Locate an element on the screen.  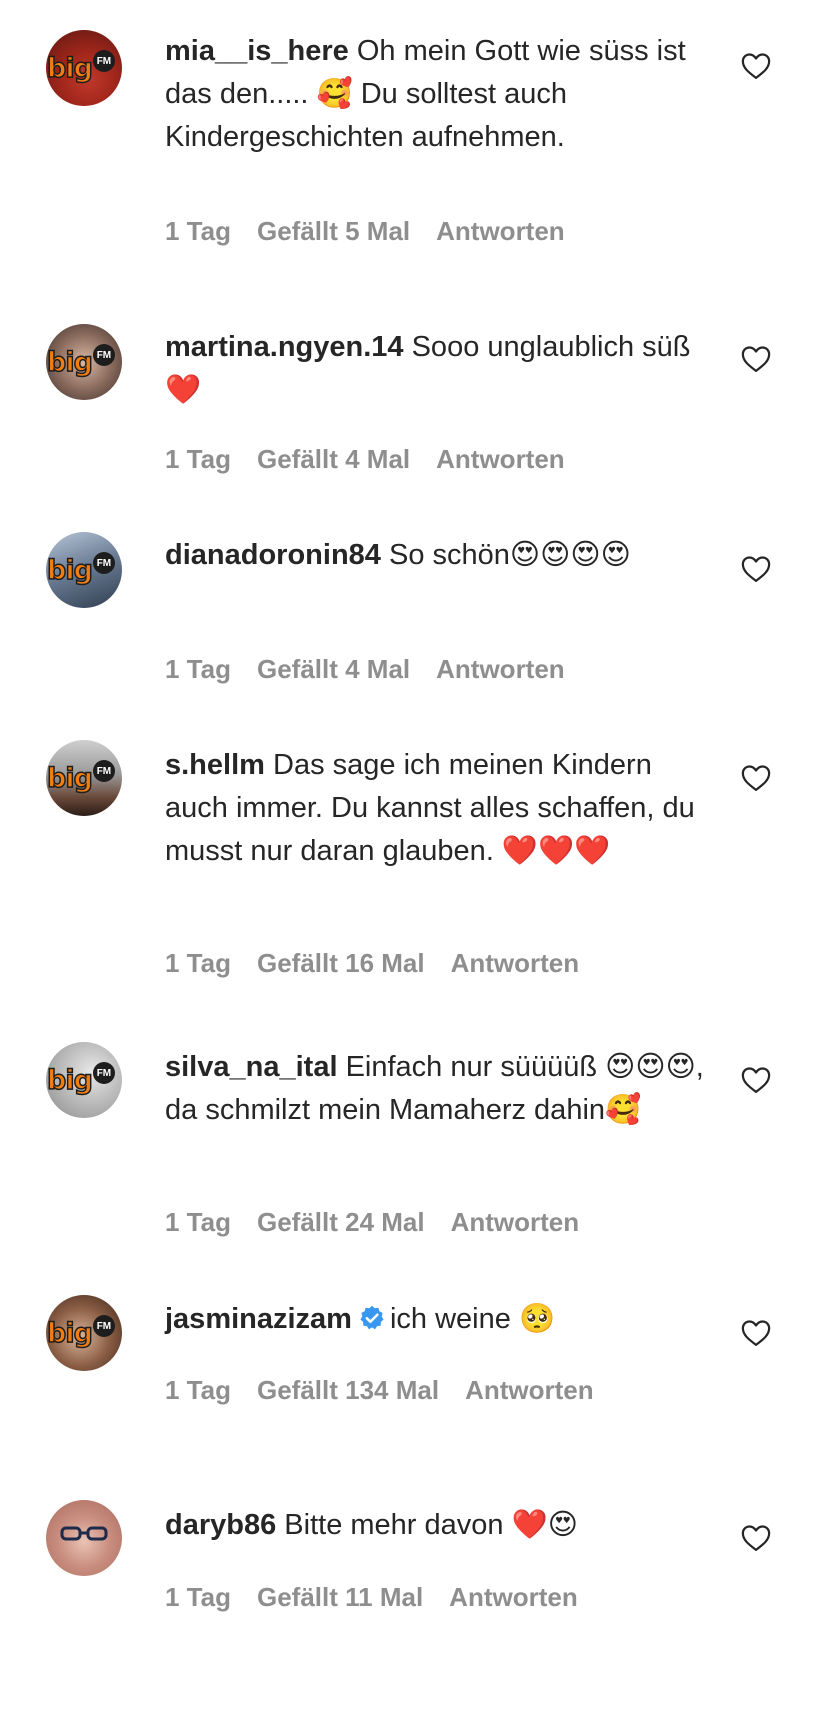
username-link: silva_na_ital is located at coordinates (251, 1067).